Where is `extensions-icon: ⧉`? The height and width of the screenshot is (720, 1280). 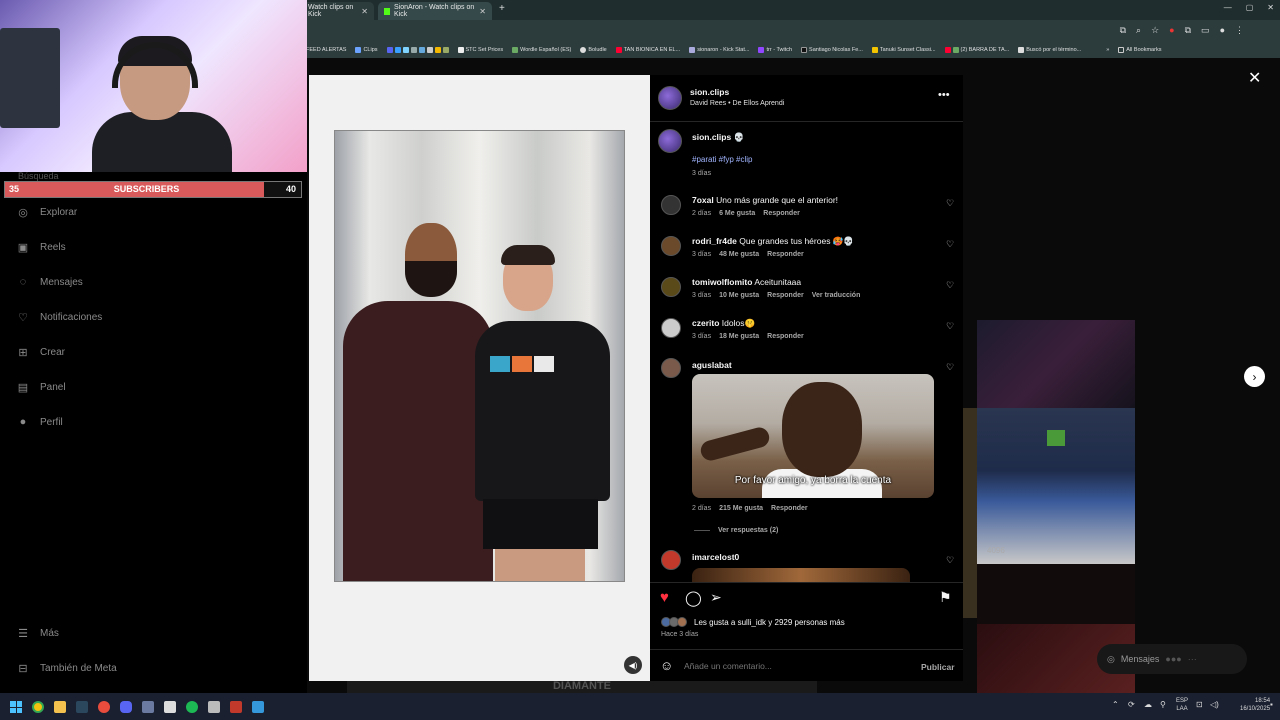
extensions-icon: ⧉ is located at coordinates (1188, 30).